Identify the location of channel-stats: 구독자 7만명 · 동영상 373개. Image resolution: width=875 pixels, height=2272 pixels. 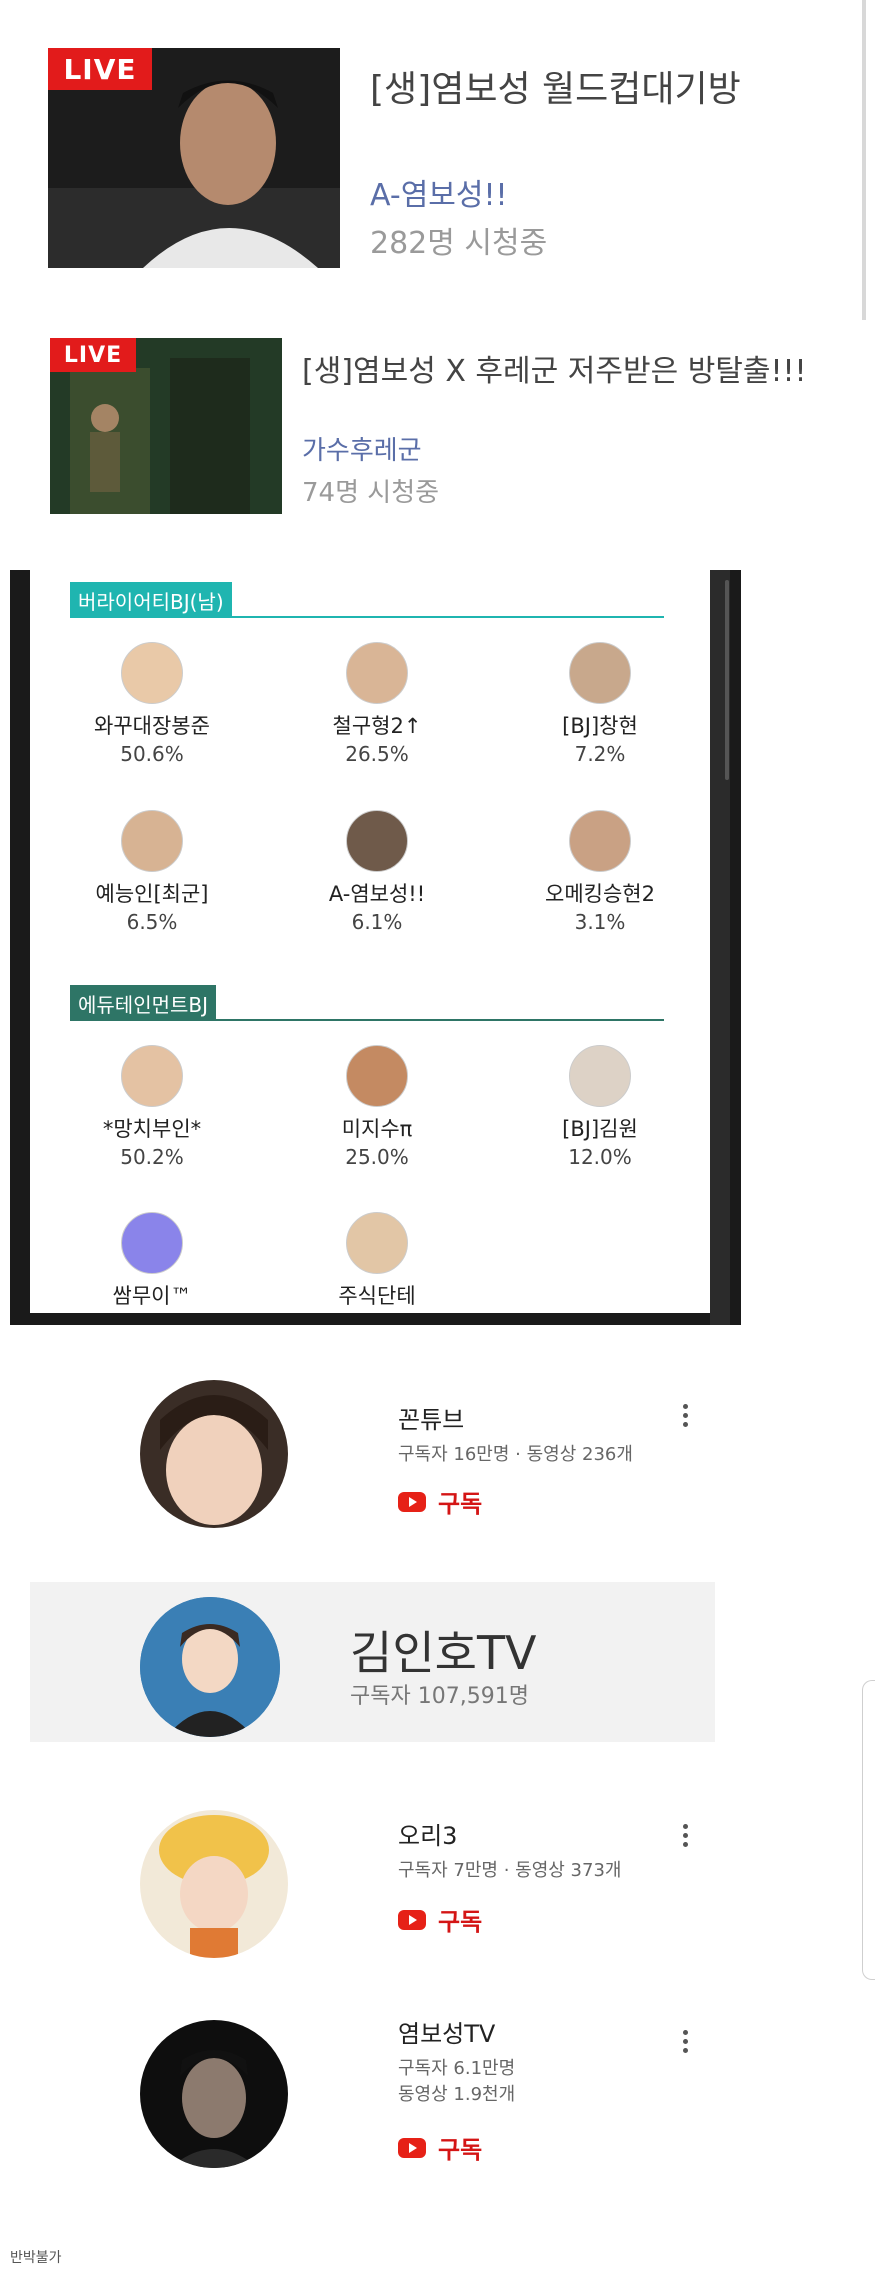
(510, 1870).